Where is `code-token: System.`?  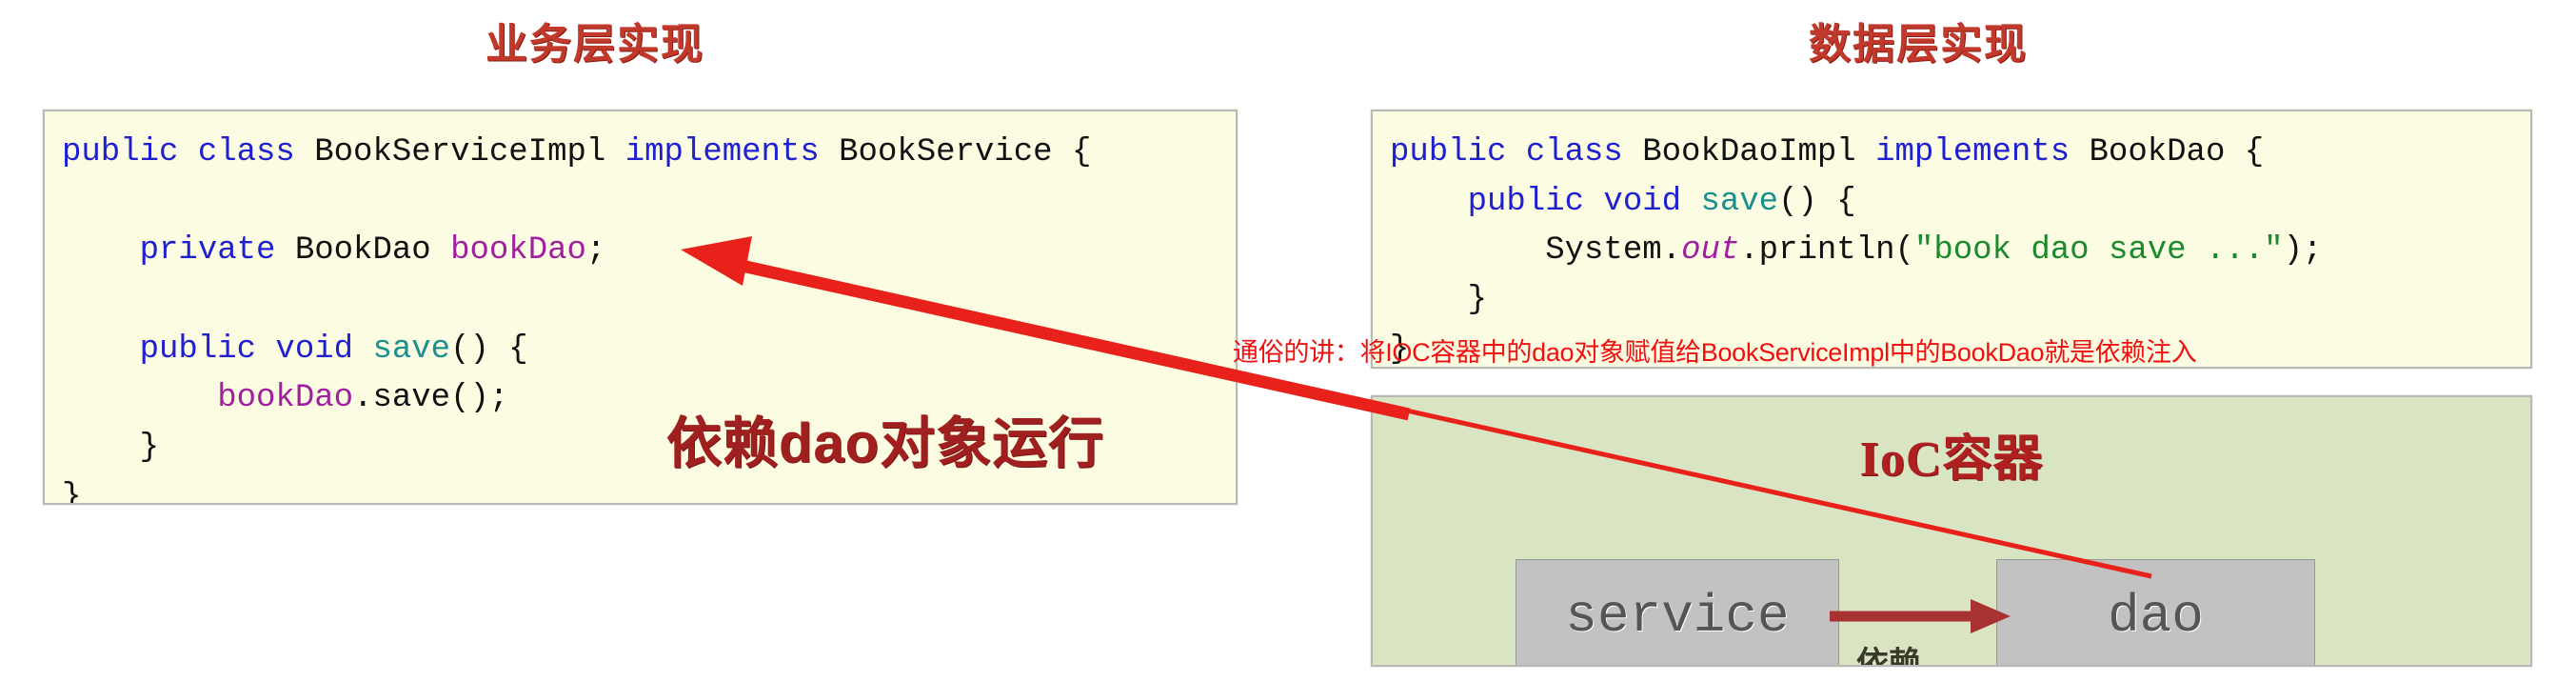
code-token: System. is located at coordinates (1536, 251).